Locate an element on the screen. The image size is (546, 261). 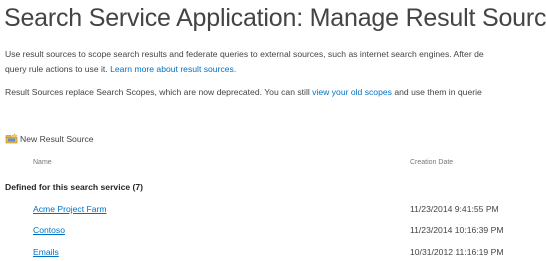
new-result-source-button: New Result Source is located at coordinates (49, 138).